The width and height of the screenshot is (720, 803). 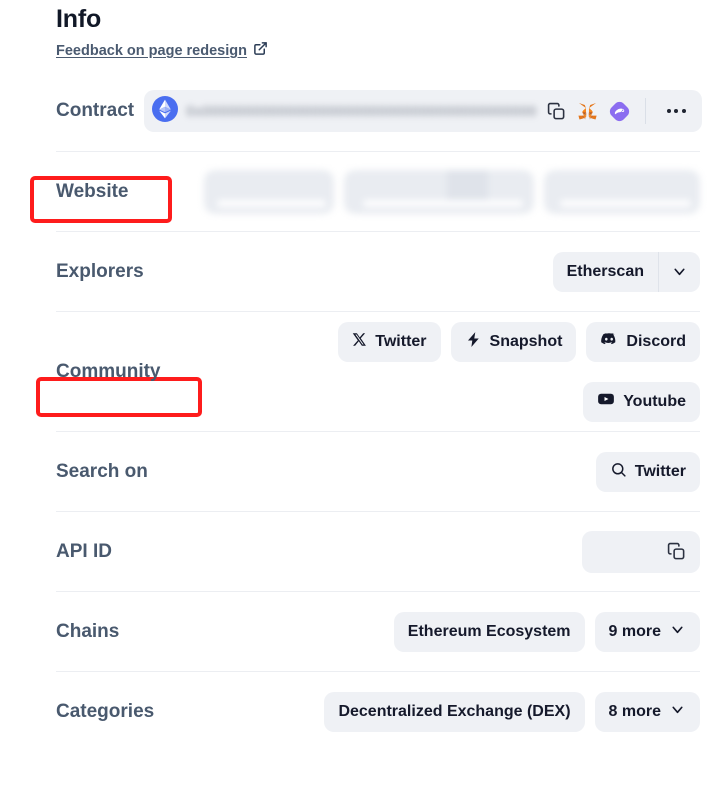 What do you see at coordinates (401, 341) in the screenshot?
I see `community-chip-label: Twitter` at bounding box center [401, 341].